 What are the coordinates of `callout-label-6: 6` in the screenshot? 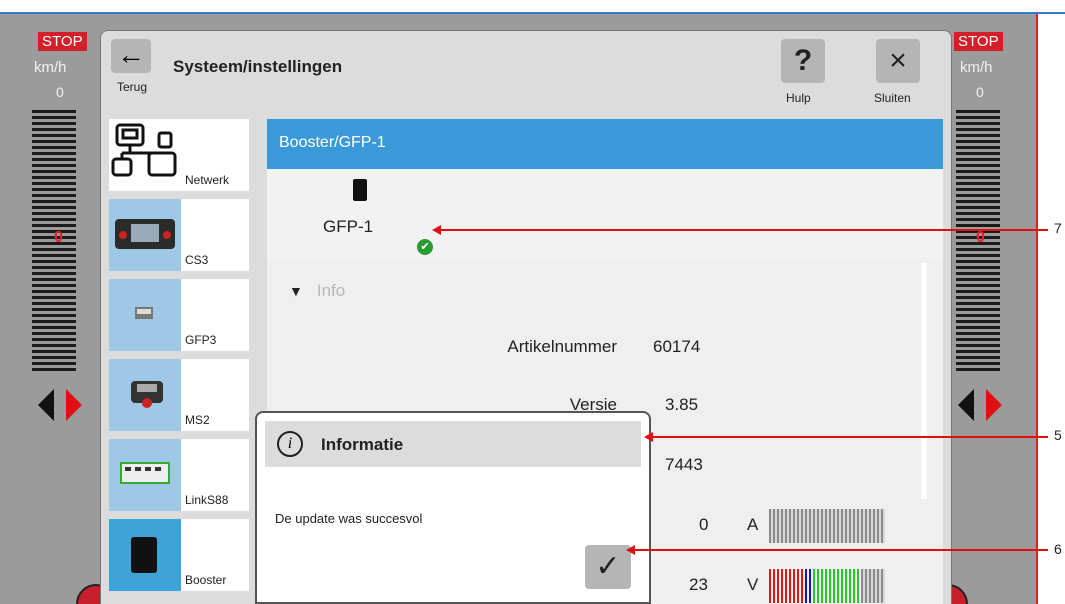 It's located at (1058, 549).